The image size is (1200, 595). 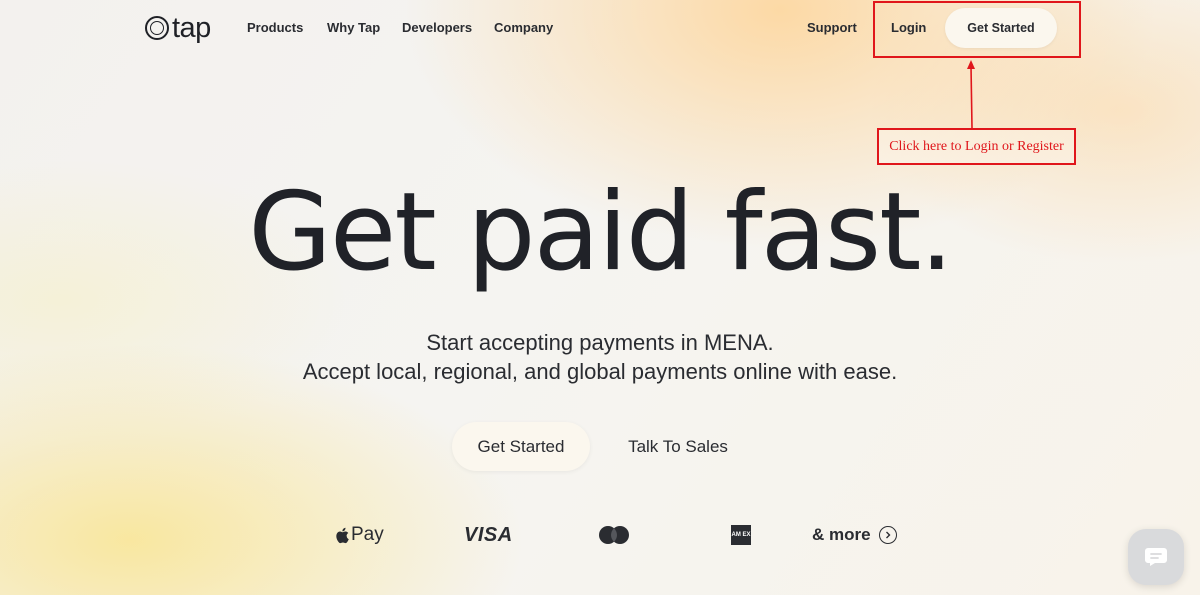 What do you see at coordinates (275, 27) in the screenshot?
I see `nav-products: Products` at bounding box center [275, 27].